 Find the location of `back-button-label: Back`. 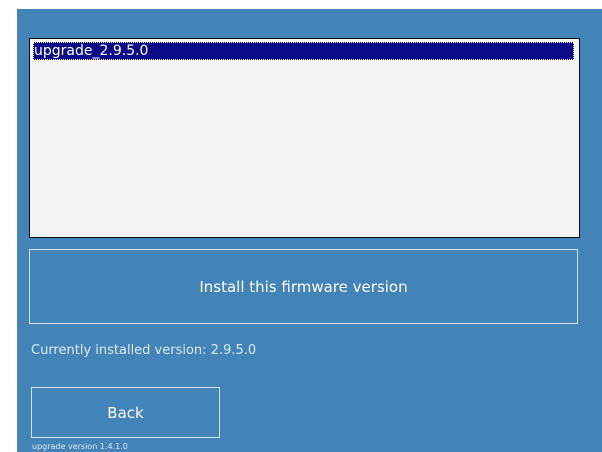

back-button-label: Back is located at coordinates (125, 412).